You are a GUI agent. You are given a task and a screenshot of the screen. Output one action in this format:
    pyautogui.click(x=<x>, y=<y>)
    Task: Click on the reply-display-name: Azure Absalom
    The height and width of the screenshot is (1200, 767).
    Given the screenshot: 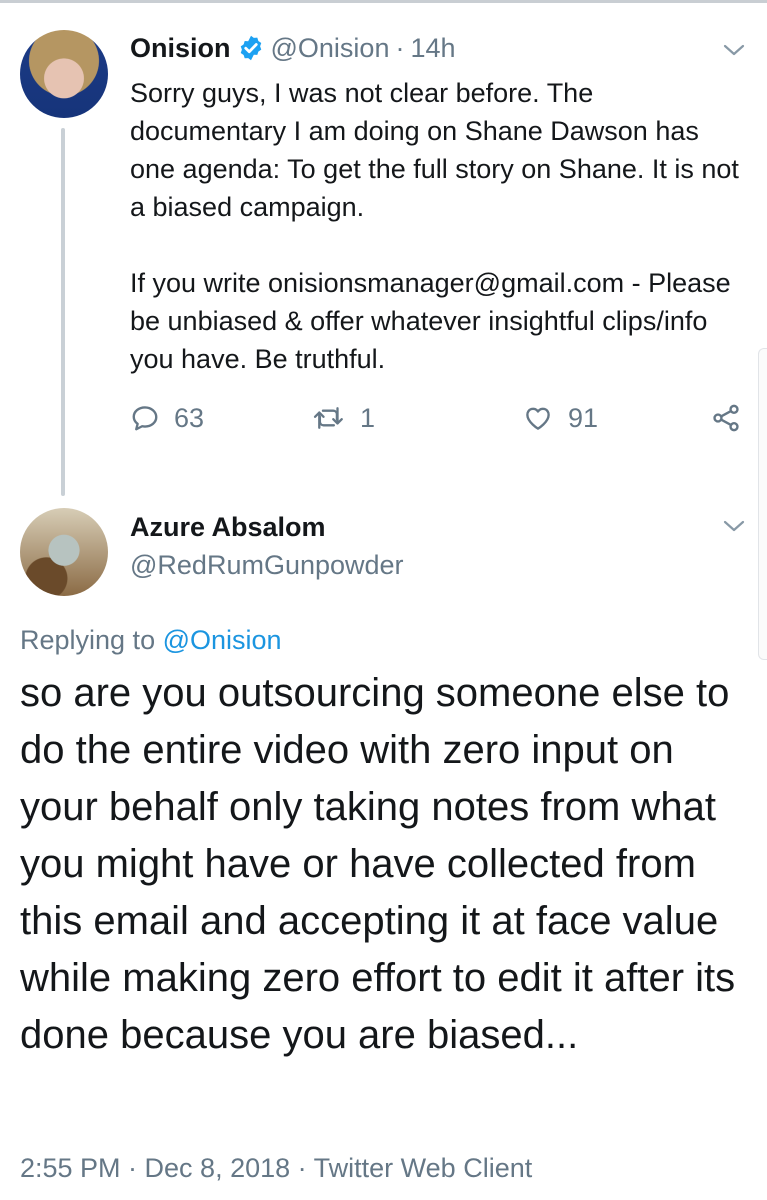 What is the action you would take?
    pyautogui.click(x=228, y=527)
    